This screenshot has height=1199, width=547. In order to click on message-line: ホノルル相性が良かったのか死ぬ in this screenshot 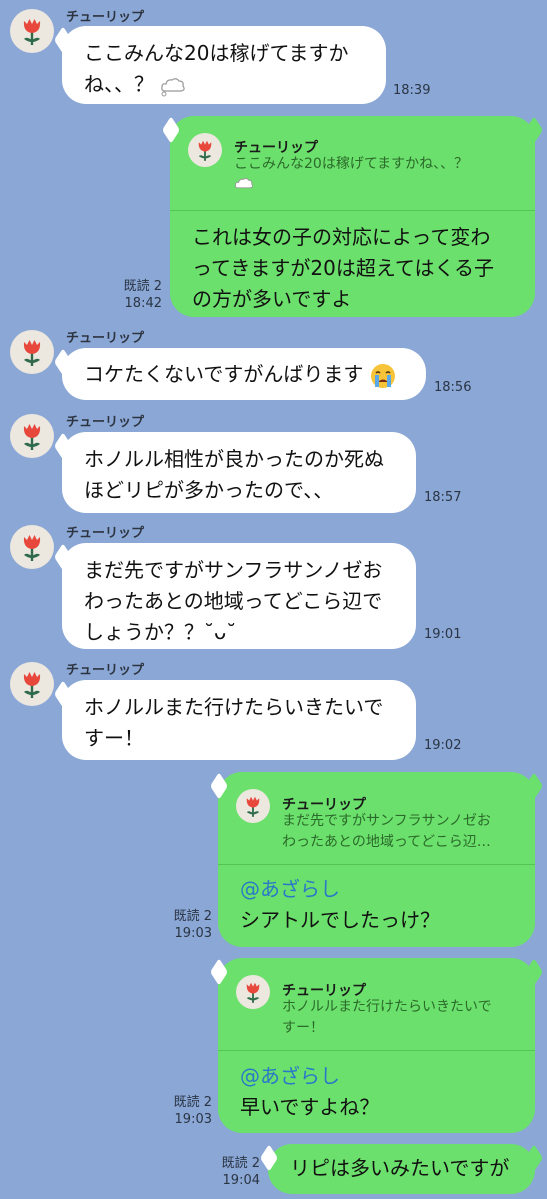, I will do `click(234, 459)`.